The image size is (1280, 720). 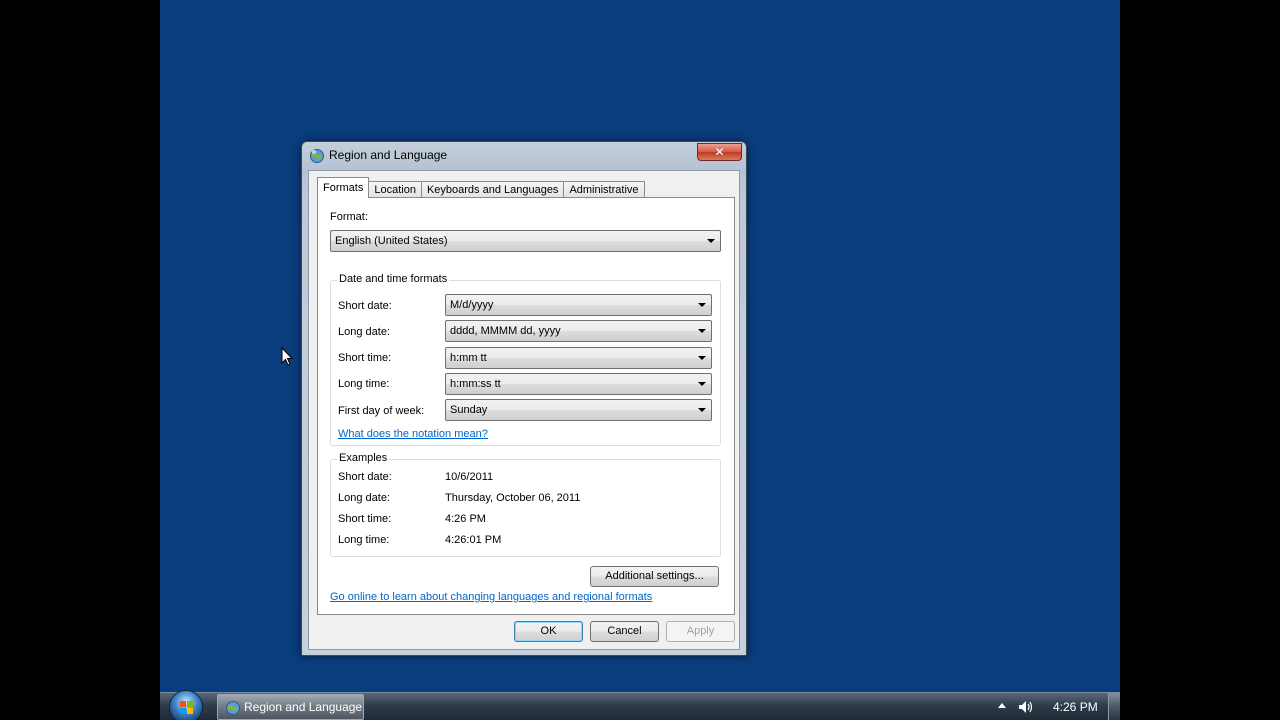 I want to click on long-date-label: Long date:, so click(x=364, y=332).